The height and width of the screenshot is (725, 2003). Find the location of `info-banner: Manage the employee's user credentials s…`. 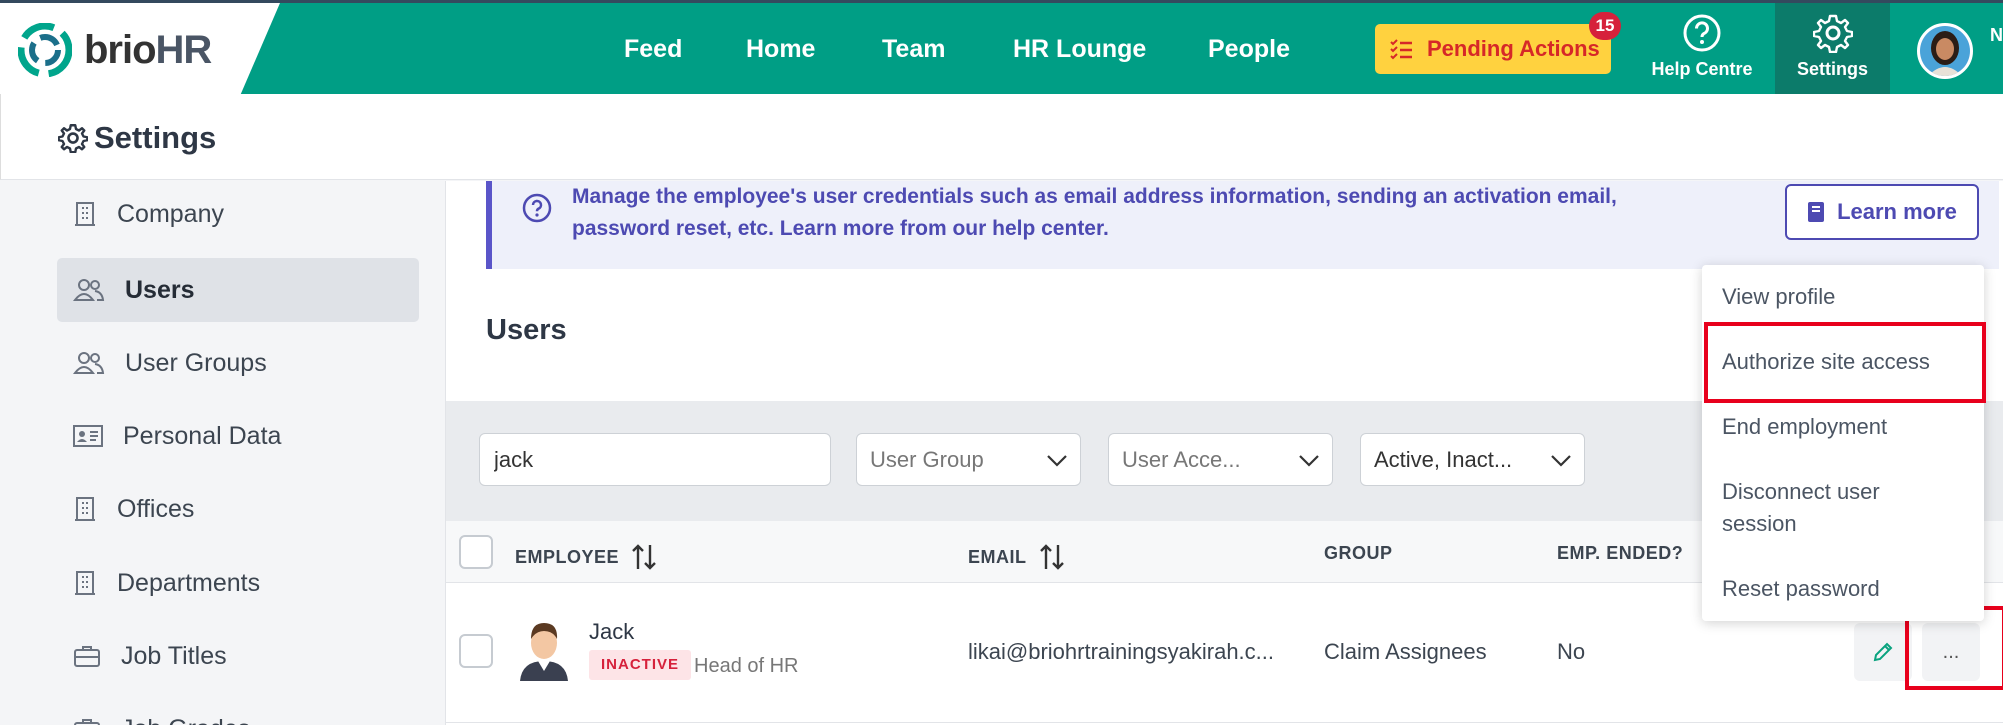

info-banner: Manage the employee's user credentials s… is located at coordinates (1242, 225).